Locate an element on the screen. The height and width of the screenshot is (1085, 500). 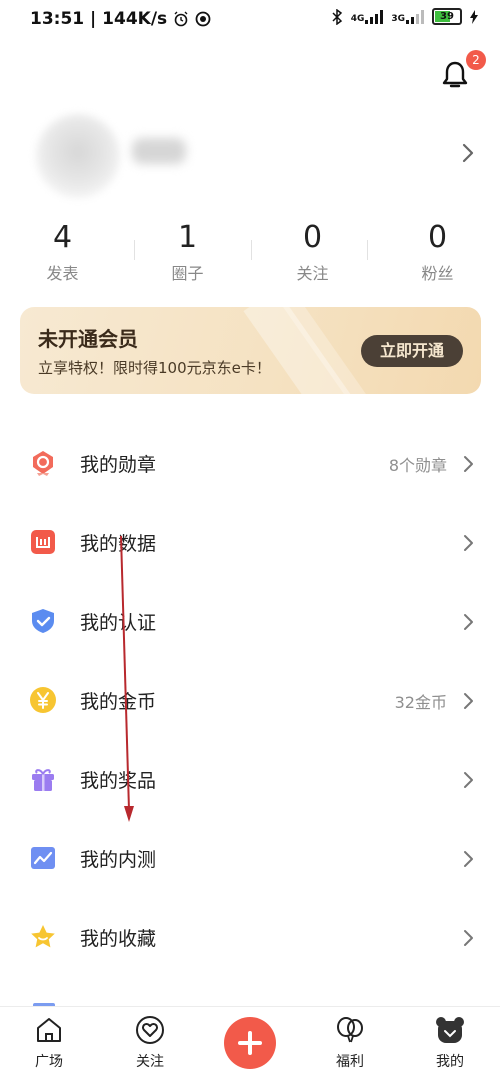
status-right: 4G 3G 39 is located at coordinates (404, 16).